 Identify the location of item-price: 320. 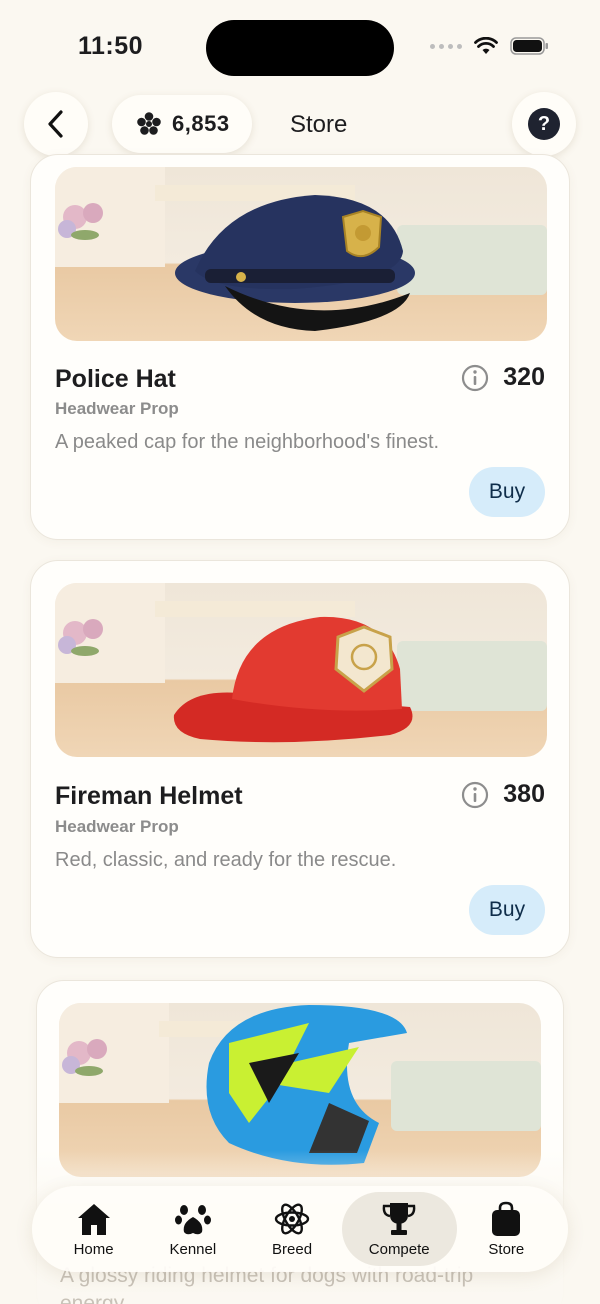
(503, 377).